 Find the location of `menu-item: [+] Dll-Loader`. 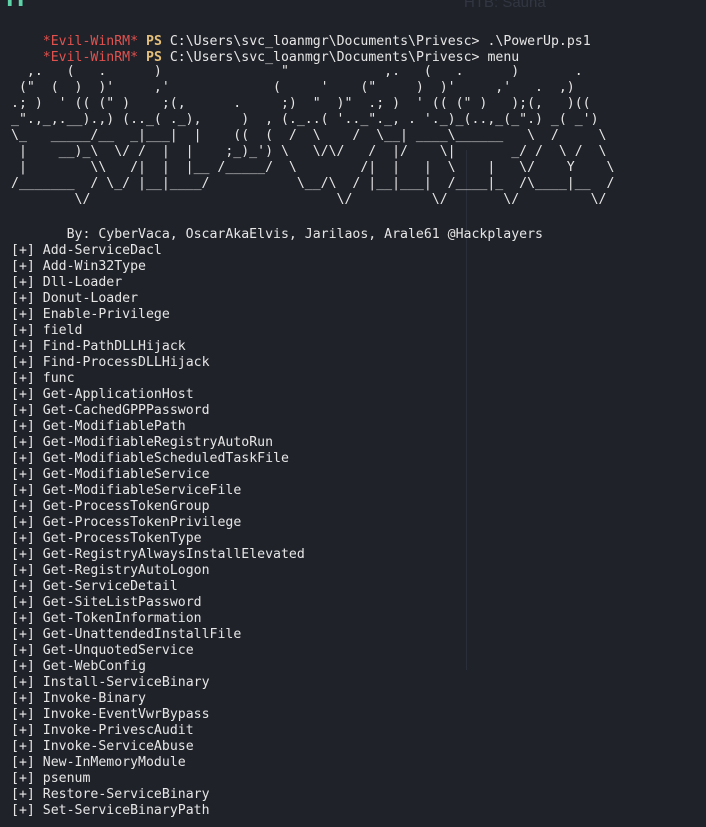

menu-item: [+] Dll-Loader is located at coordinates (66, 283).